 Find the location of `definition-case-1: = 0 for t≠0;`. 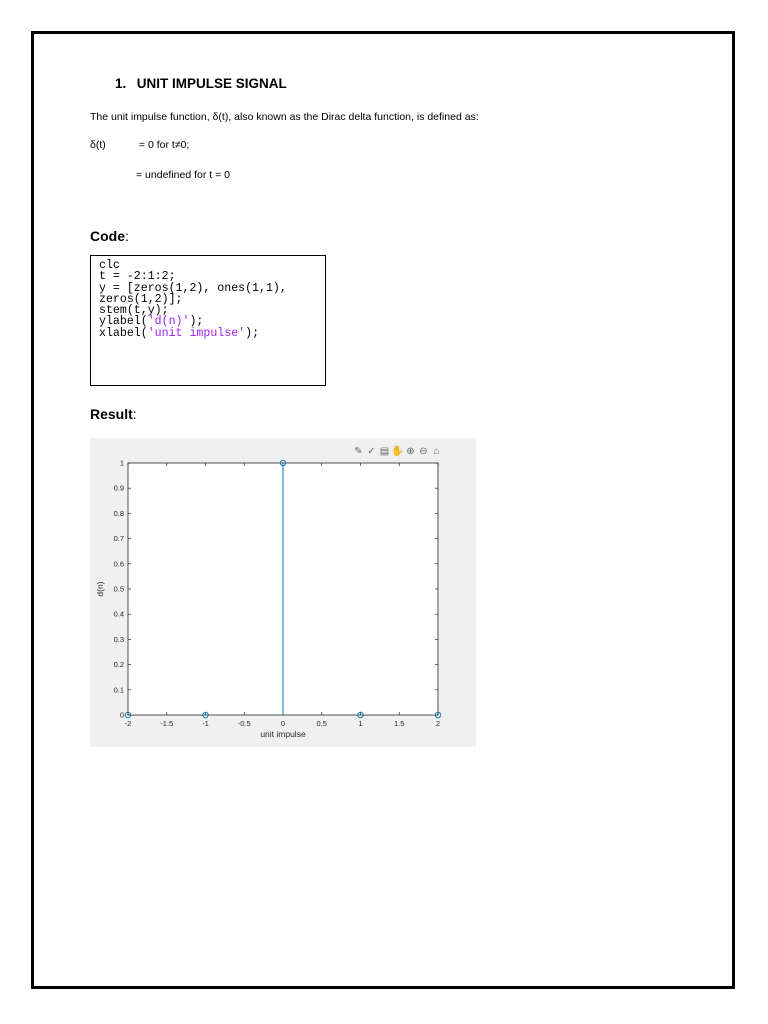

definition-case-1: = 0 for t≠0; is located at coordinates (164, 145).